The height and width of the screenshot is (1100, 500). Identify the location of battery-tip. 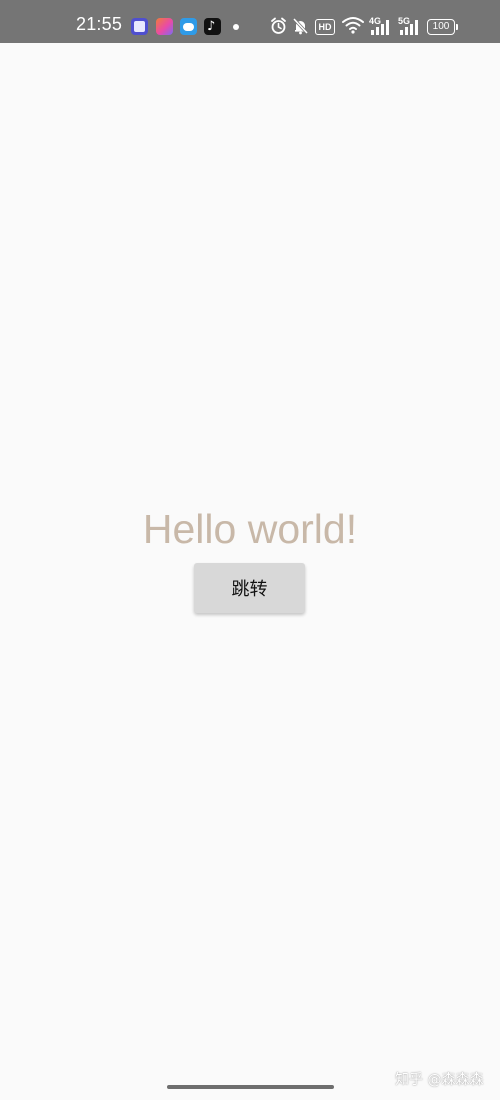
(457, 27).